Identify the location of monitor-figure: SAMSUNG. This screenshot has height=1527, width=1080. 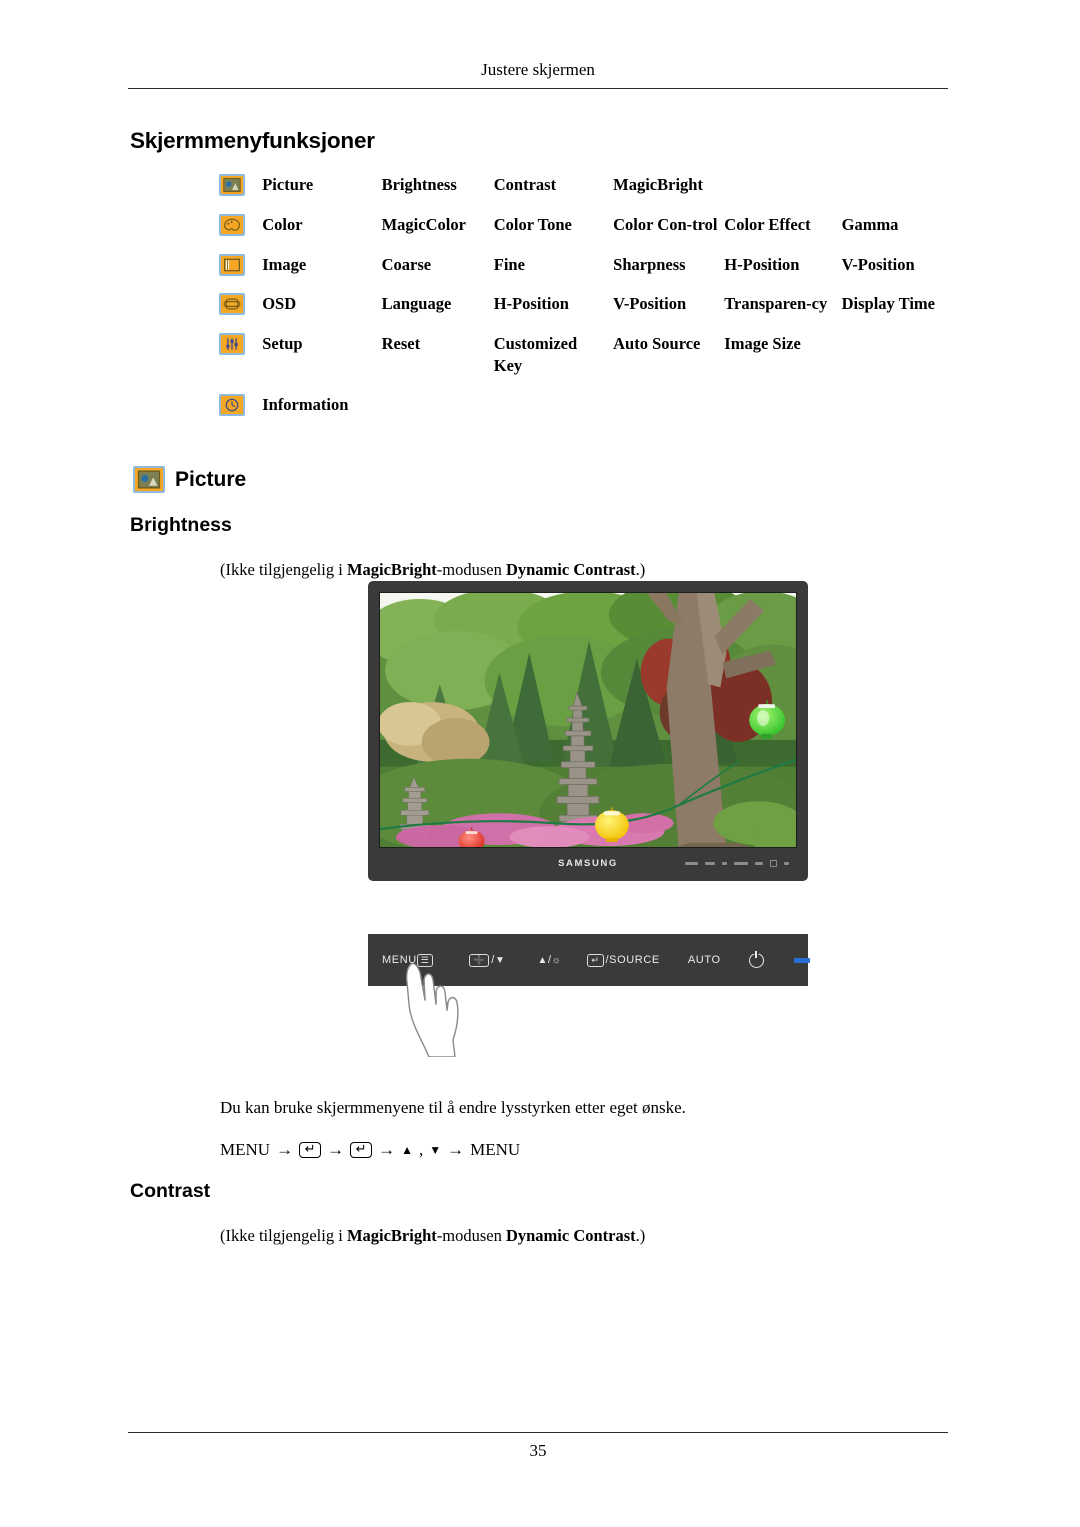
(588, 731).